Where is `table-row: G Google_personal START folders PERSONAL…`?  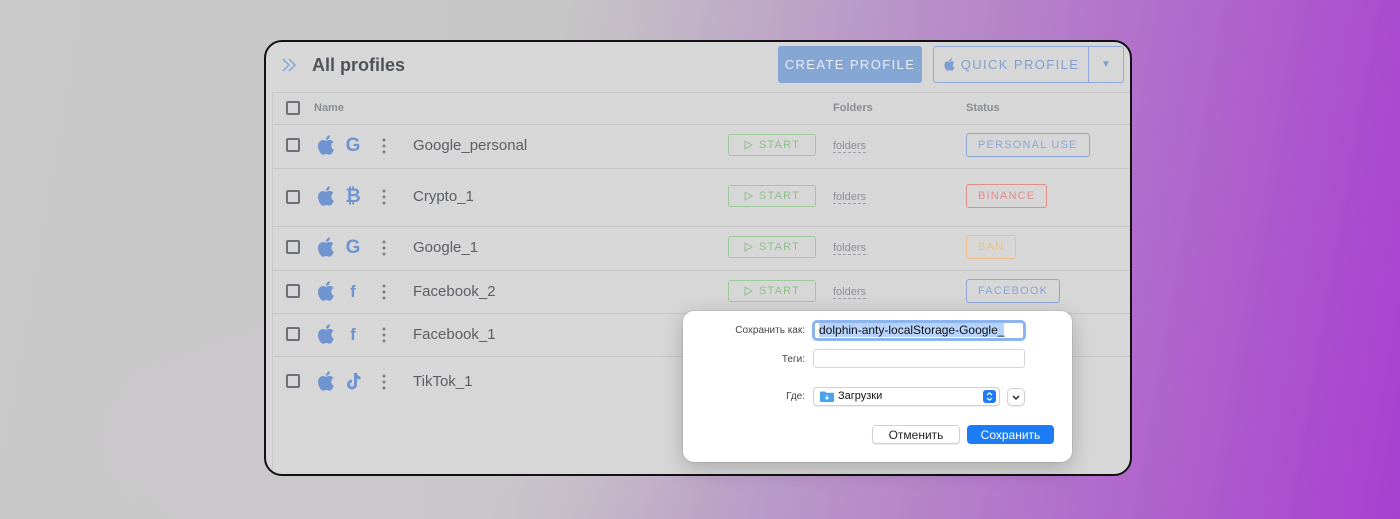
table-row: G Google_personal START folders PERSONAL… is located at coordinates (701, 146).